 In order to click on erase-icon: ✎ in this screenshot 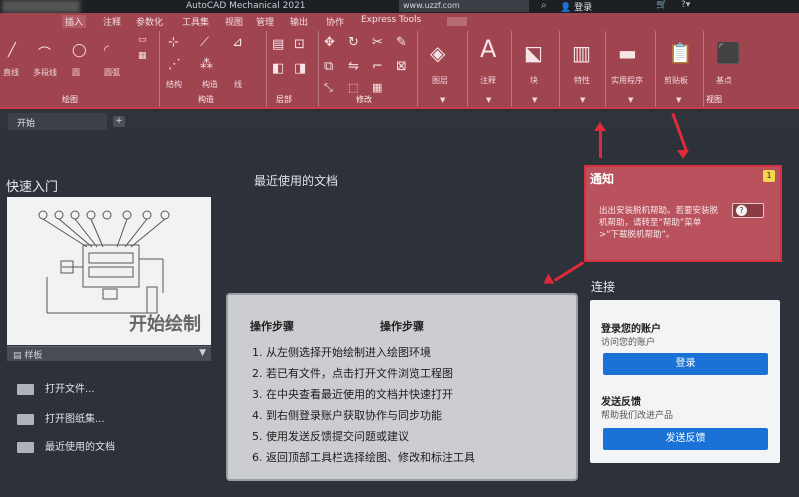, I will do `click(401, 42)`.